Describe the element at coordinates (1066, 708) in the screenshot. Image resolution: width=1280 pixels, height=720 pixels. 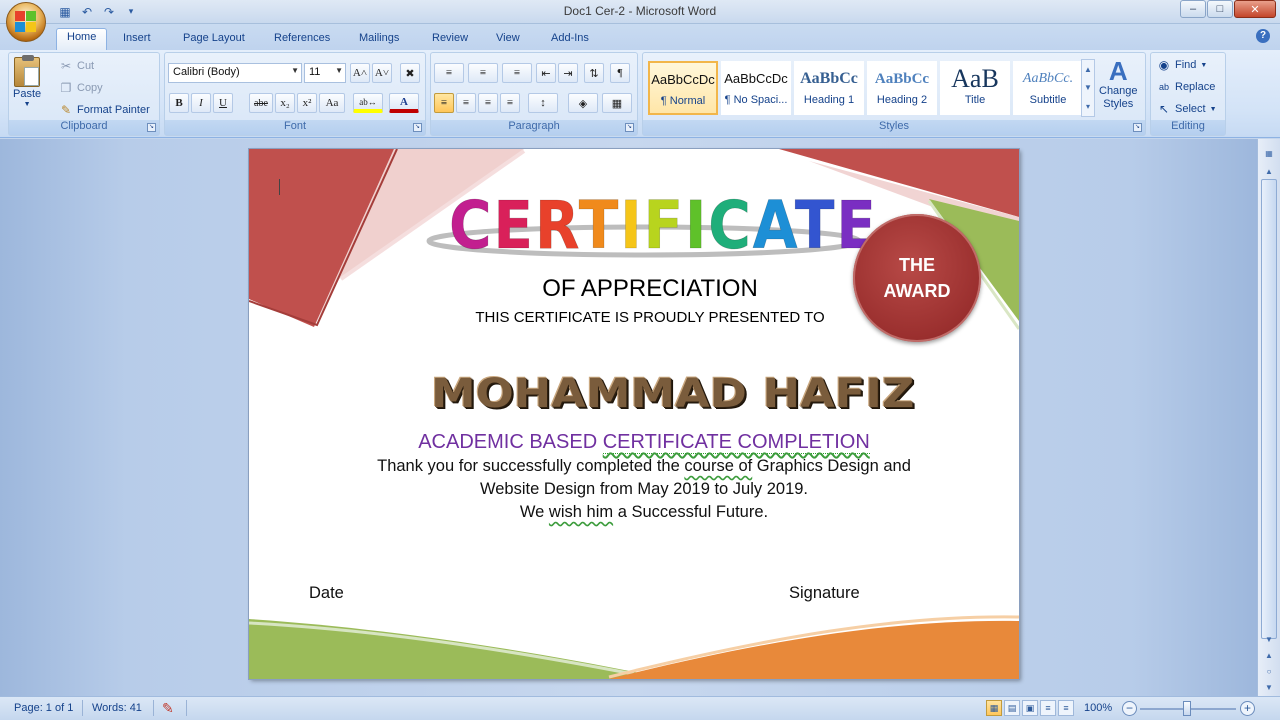
I see `draft-view-icon: ≡` at that location.